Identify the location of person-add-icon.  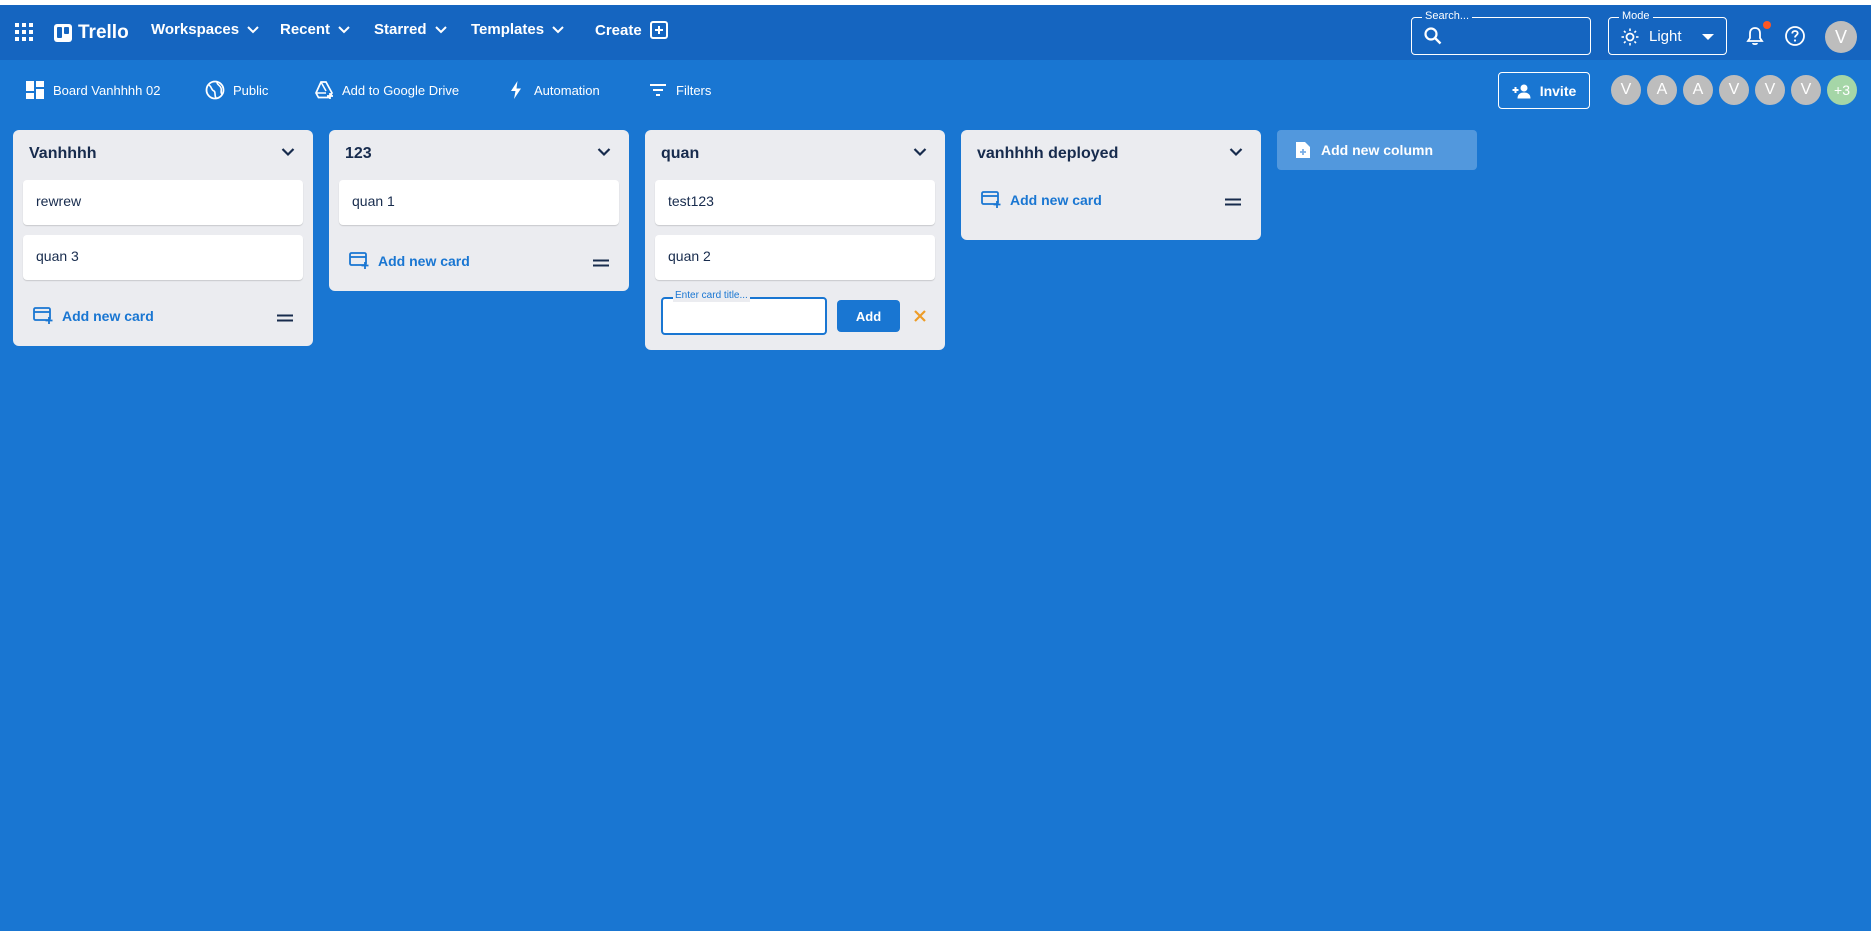
(1521, 91).